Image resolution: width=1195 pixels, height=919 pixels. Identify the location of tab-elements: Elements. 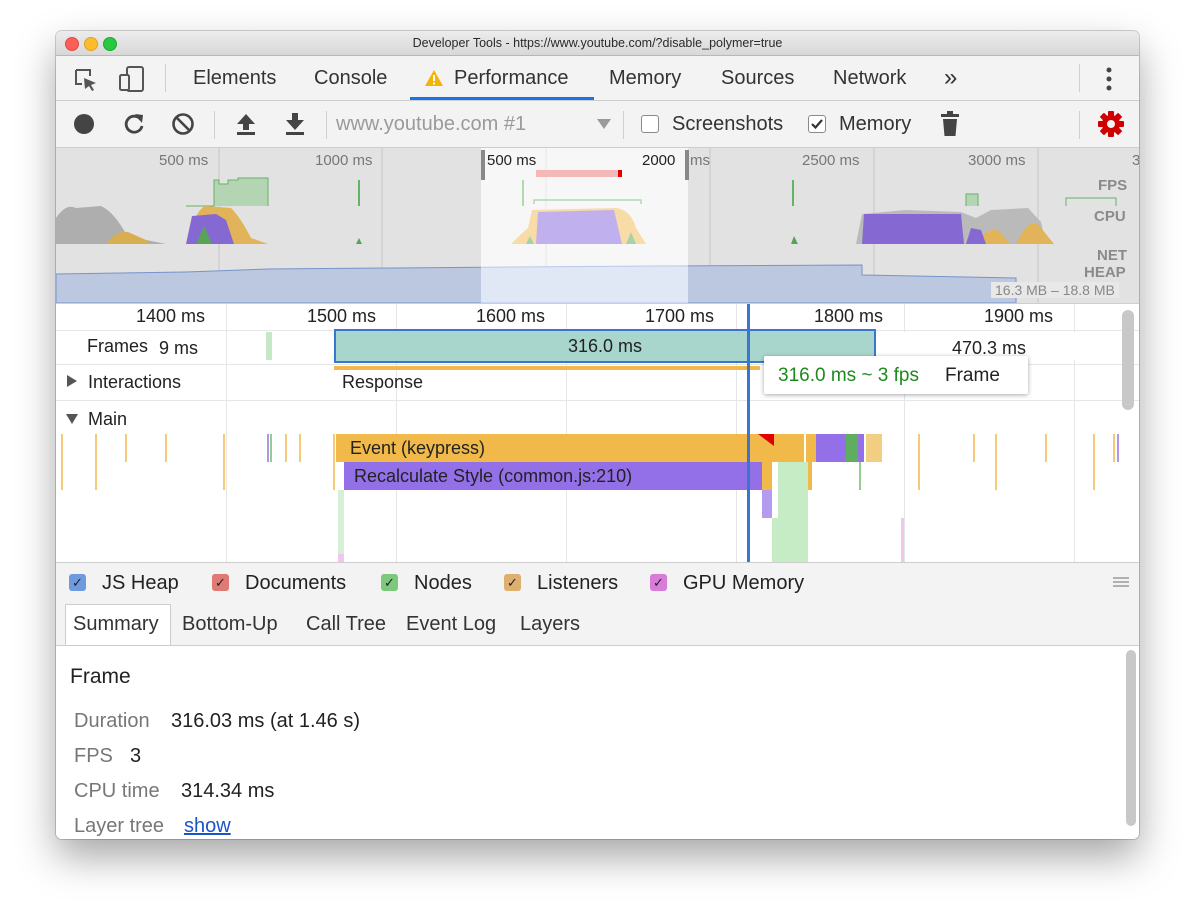
(234, 78).